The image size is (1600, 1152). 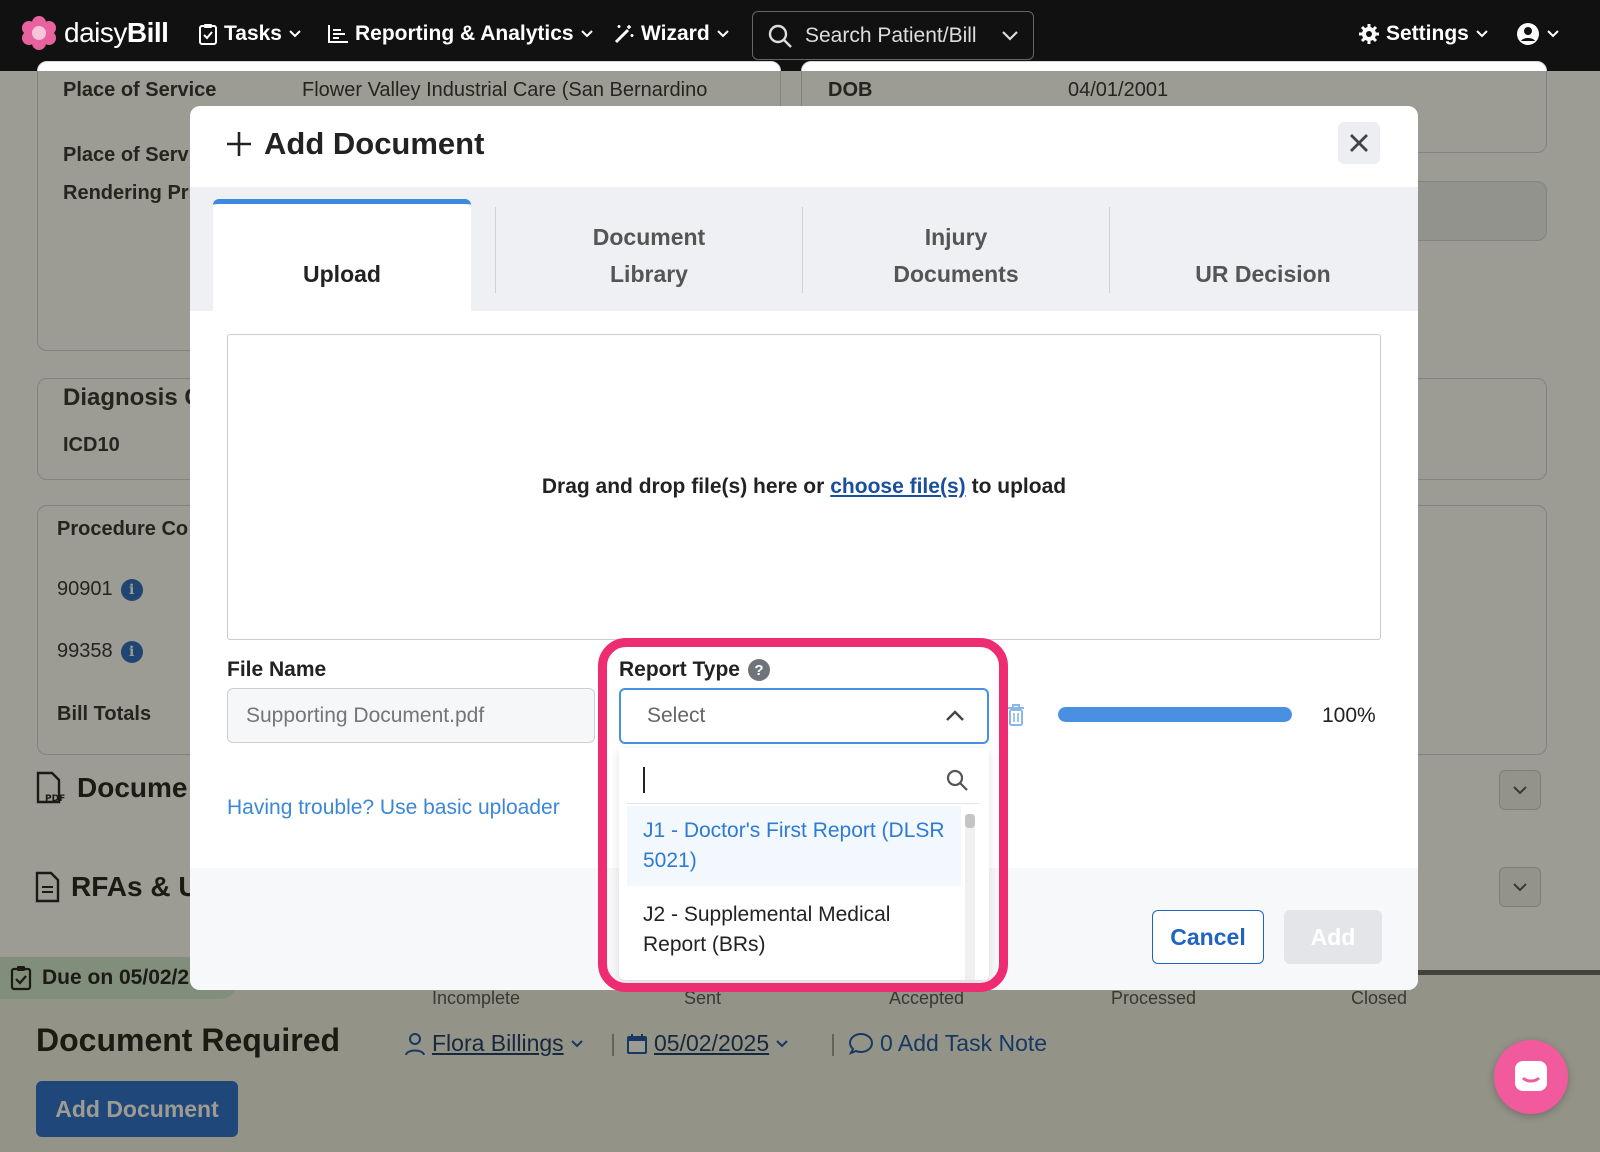 What do you see at coordinates (1263, 255) in the screenshot?
I see `tab-ur-decision: UR Decision` at bounding box center [1263, 255].